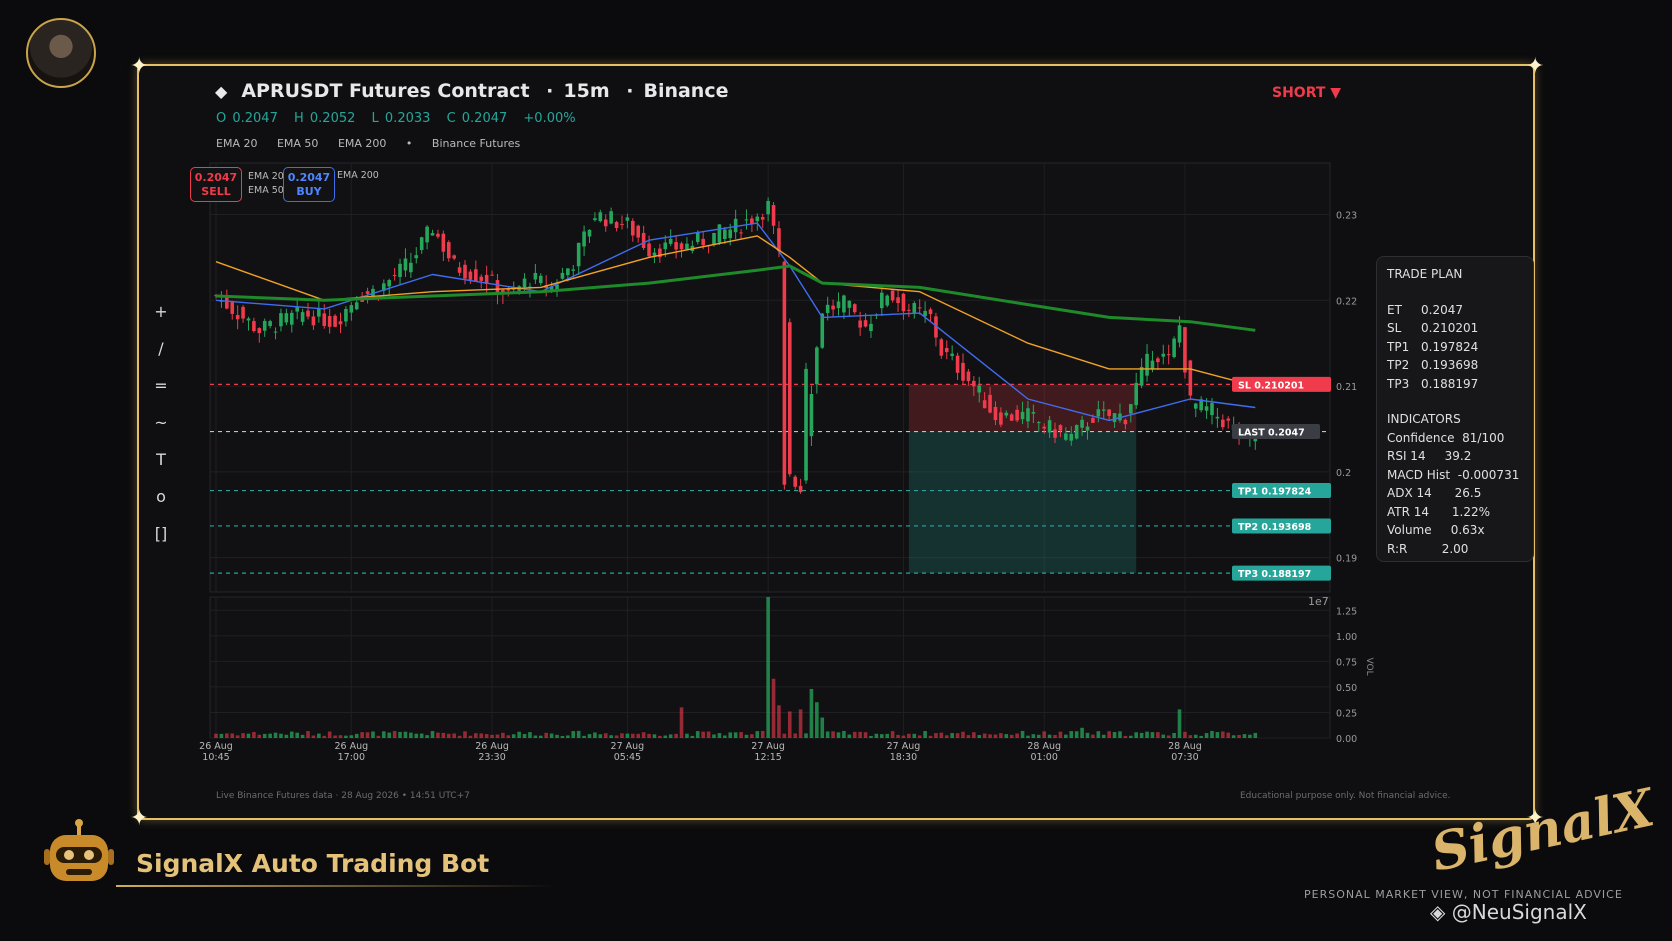  Describe the element at coordinates (1346, 637) in the screenshot. I see `volume-tick-label: 1.00` at that location.